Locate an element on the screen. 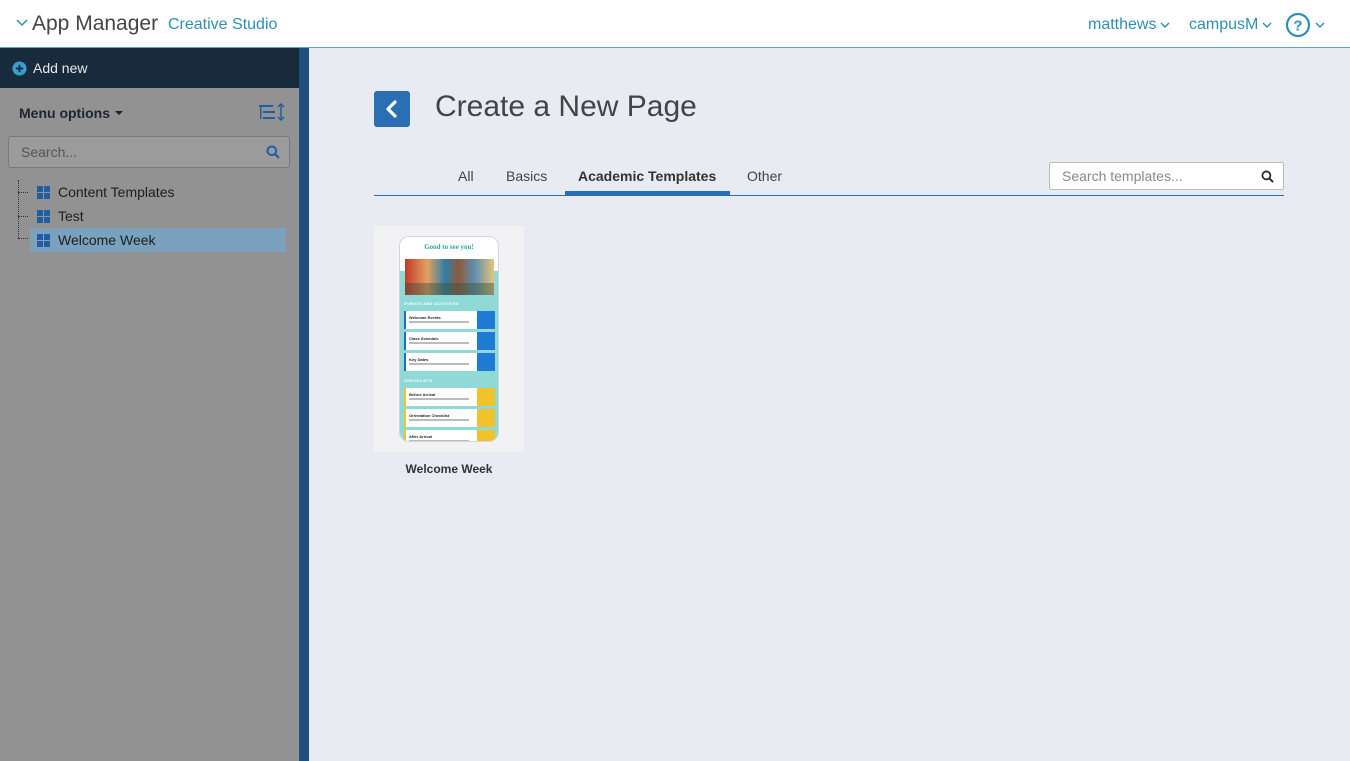 The image size is (1350, 761). sidebar-search is located at coordinates (149, 152).